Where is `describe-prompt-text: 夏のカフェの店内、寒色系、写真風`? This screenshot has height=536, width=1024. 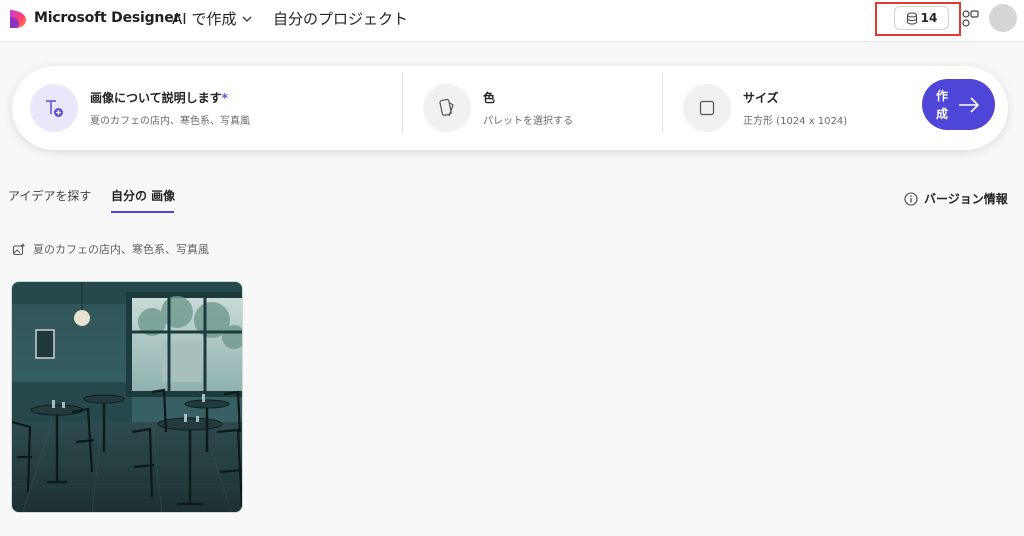 describe-prompt-text: 夏のカフェの店内、寒色系、写真風 is located at coordinates (170, 121).